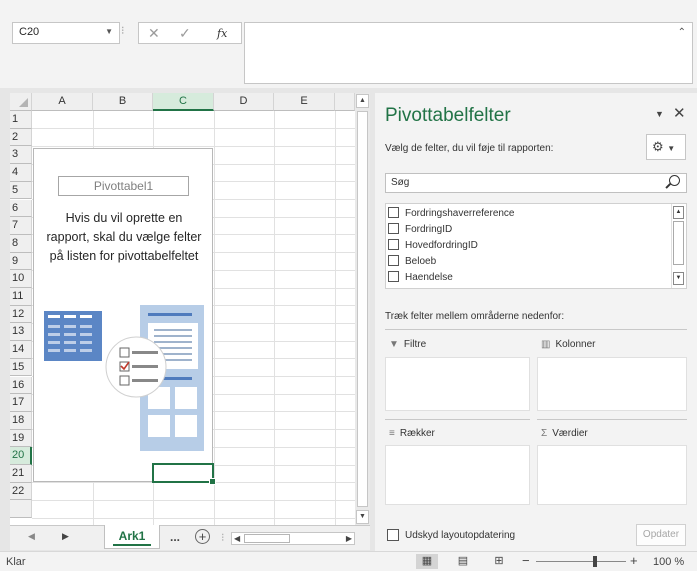  Describe the element at coordinates (223, 537) in the screenshot. I see `tab-splitter-icon: ⁝` at that location.